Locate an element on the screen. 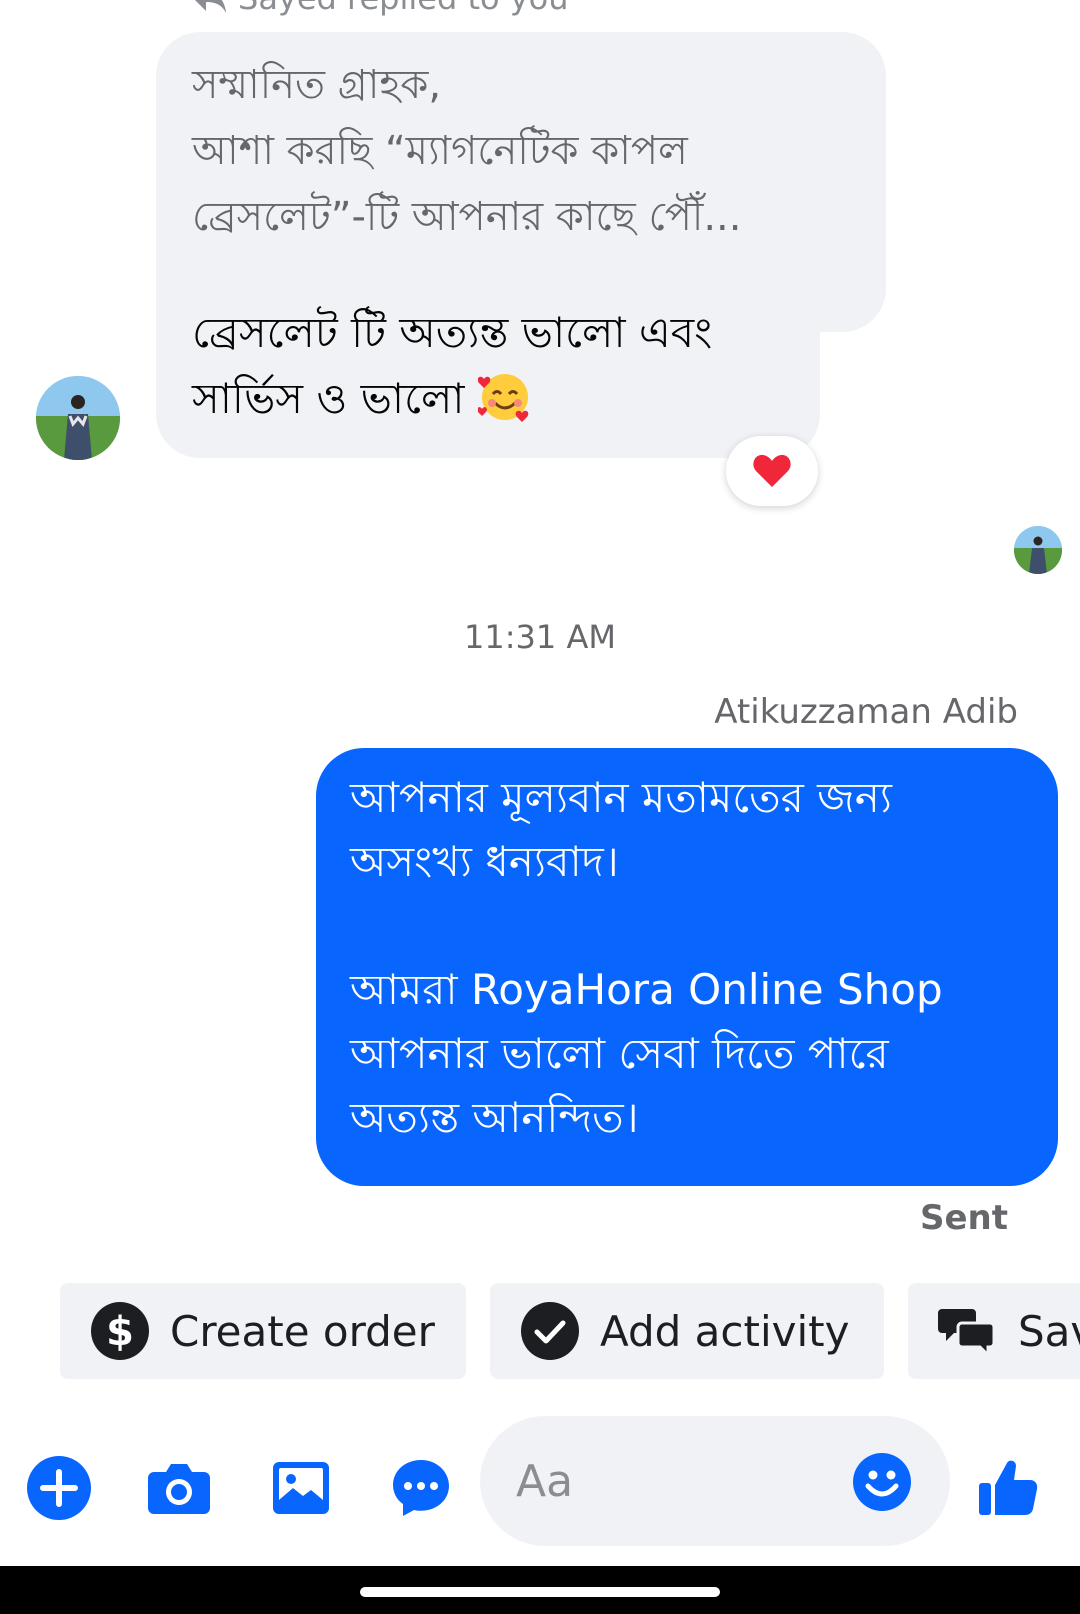 The height and width of the screenshot is (1614, 1080). sent-line: আপনার মূল্যবান মতামতের জন্য is located at coordinates (621, 797).